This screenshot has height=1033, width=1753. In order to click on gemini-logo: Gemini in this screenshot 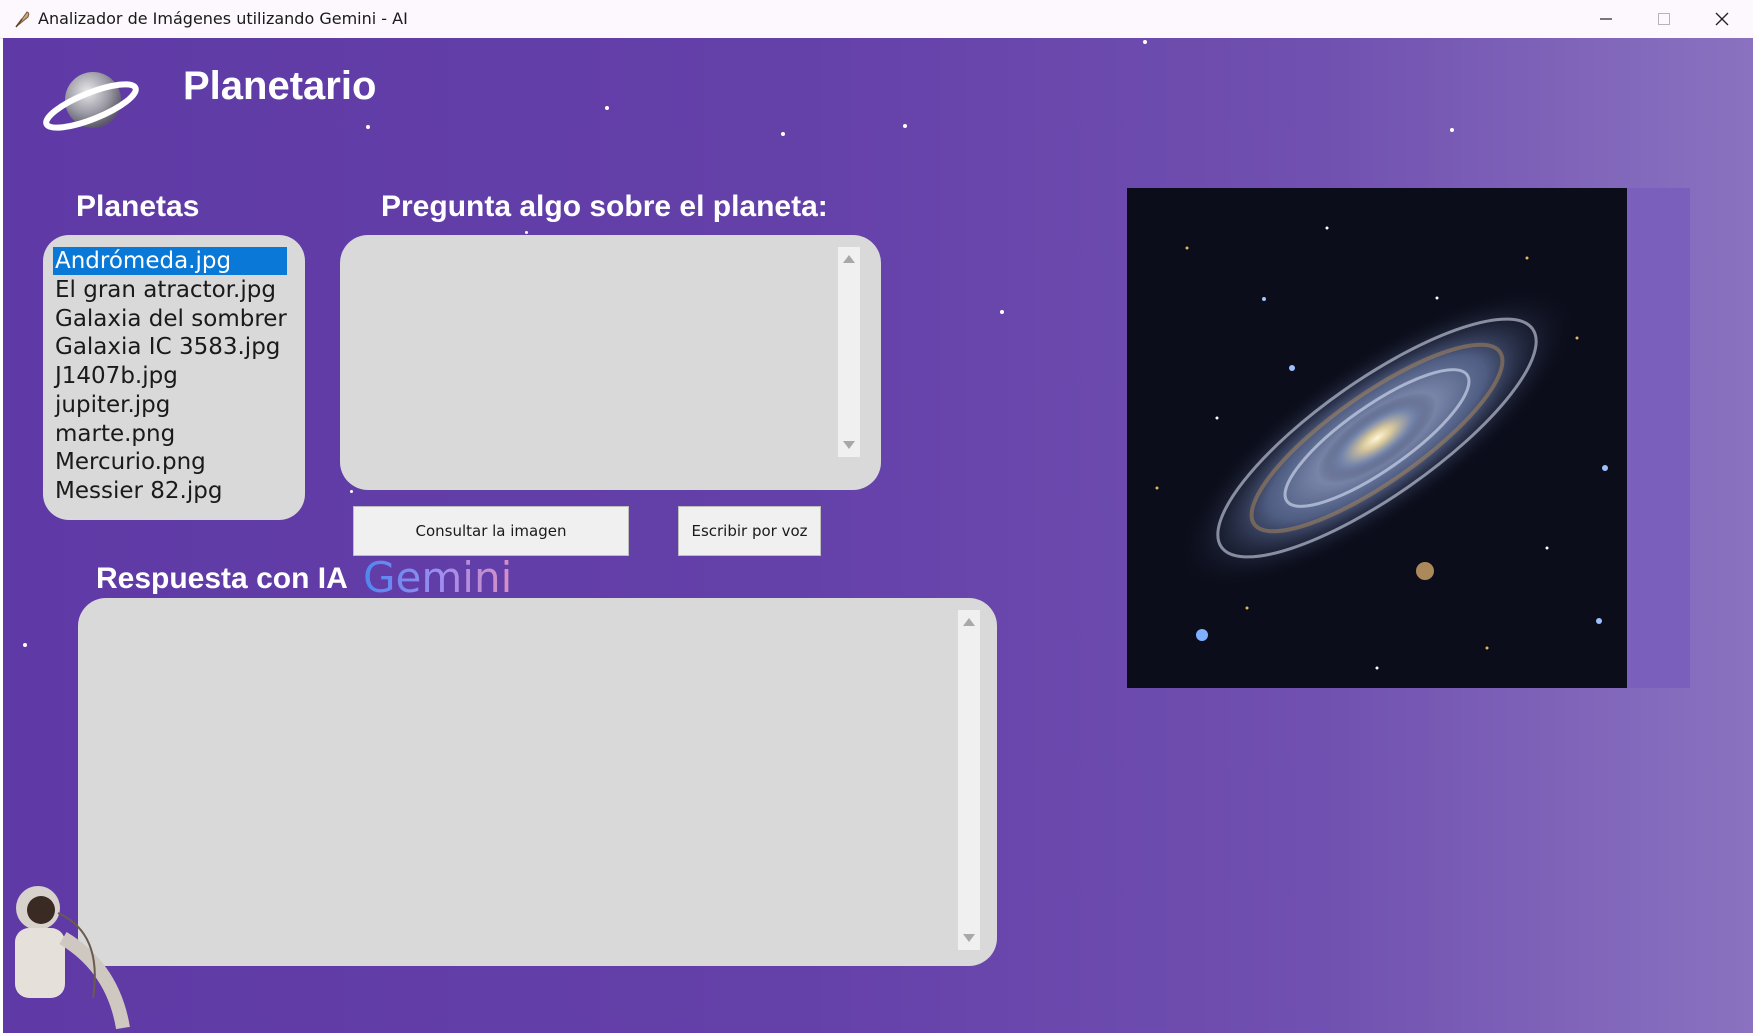, I will do `click(438, 577)`.